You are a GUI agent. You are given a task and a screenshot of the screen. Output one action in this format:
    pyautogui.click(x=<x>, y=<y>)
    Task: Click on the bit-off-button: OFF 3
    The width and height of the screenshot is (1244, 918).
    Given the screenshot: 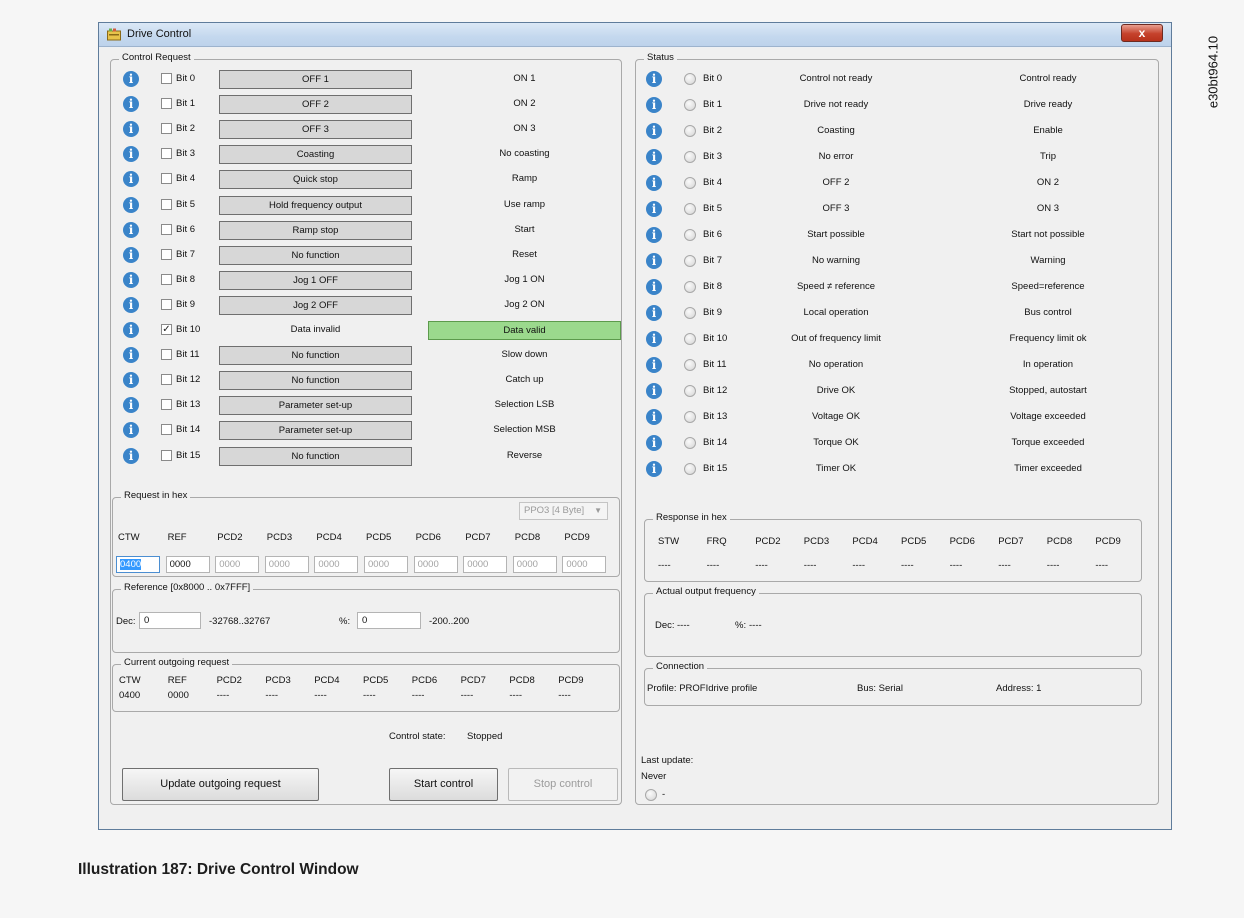 What is the action you would take?
    pyautogui.click(x=315, y=130)
    